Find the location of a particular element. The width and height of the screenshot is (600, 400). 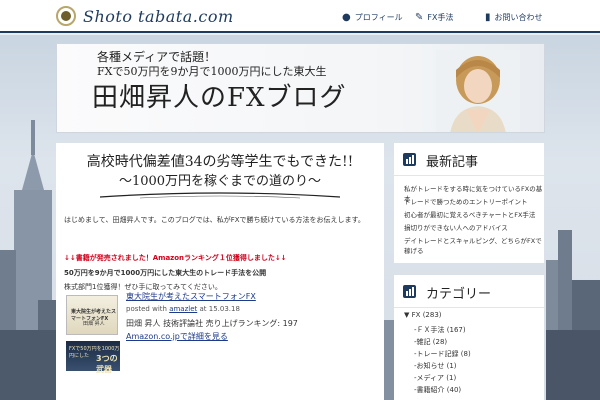

nav-item-fx-method: ✎ FX手法 is located at coordinates (434, 17).